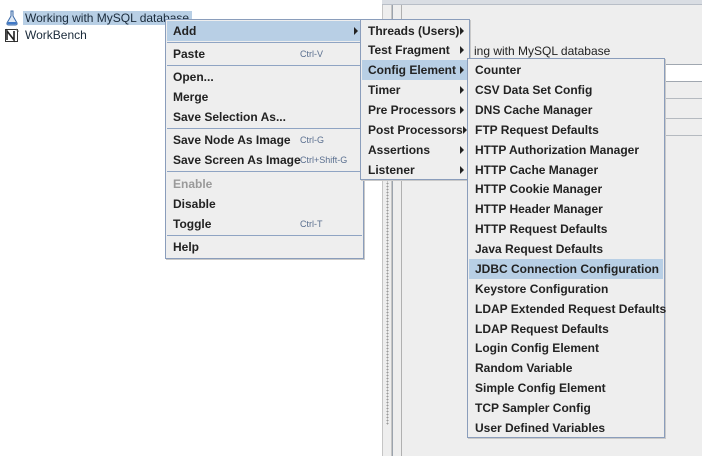 This screenshot has height=456, width=702. Describe the element at coordinates (409, 50) in the screenshot. I see `menu-item-label: Test Fragment` at that location.